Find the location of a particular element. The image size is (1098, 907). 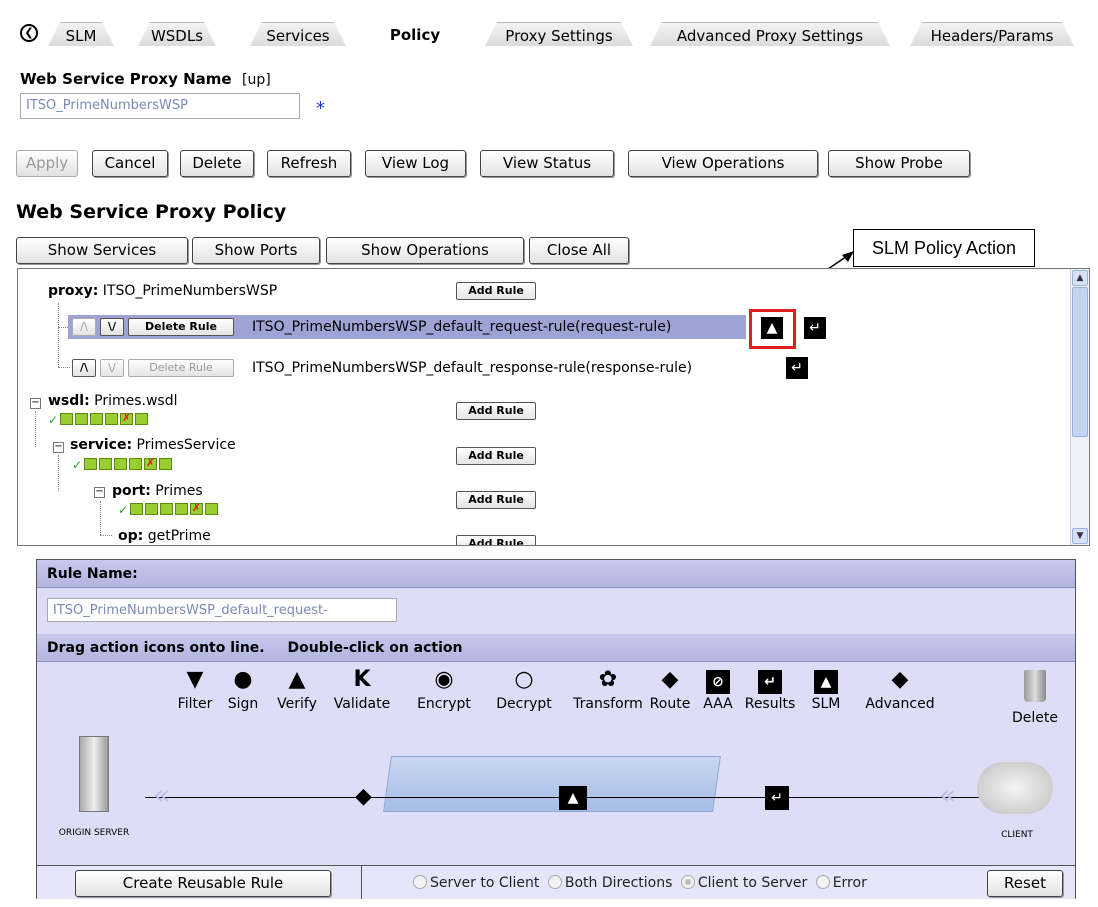

show-ports-button: Show Ports is located at coordinates (256, 250).